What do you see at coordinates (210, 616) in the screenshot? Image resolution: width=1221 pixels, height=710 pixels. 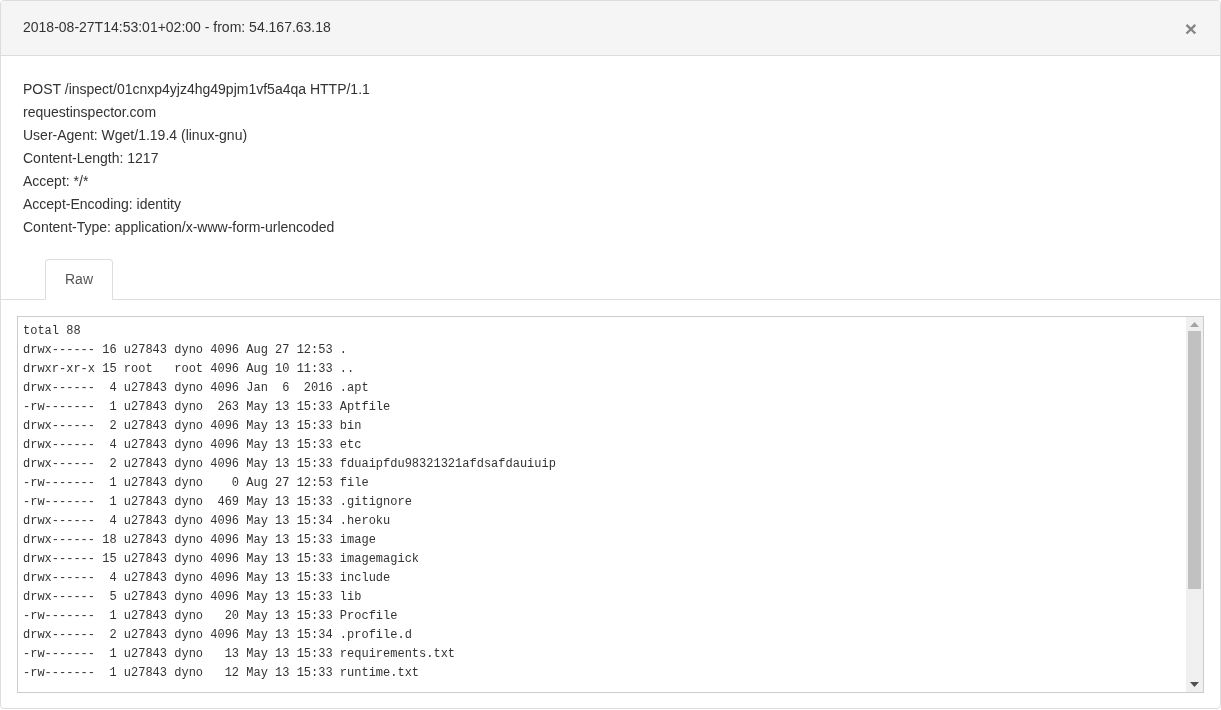 I see `listing-line: -rw------- 1 u27843 dyno 20 May 13 15:33 Procfile` at bounding box center [210, 616].